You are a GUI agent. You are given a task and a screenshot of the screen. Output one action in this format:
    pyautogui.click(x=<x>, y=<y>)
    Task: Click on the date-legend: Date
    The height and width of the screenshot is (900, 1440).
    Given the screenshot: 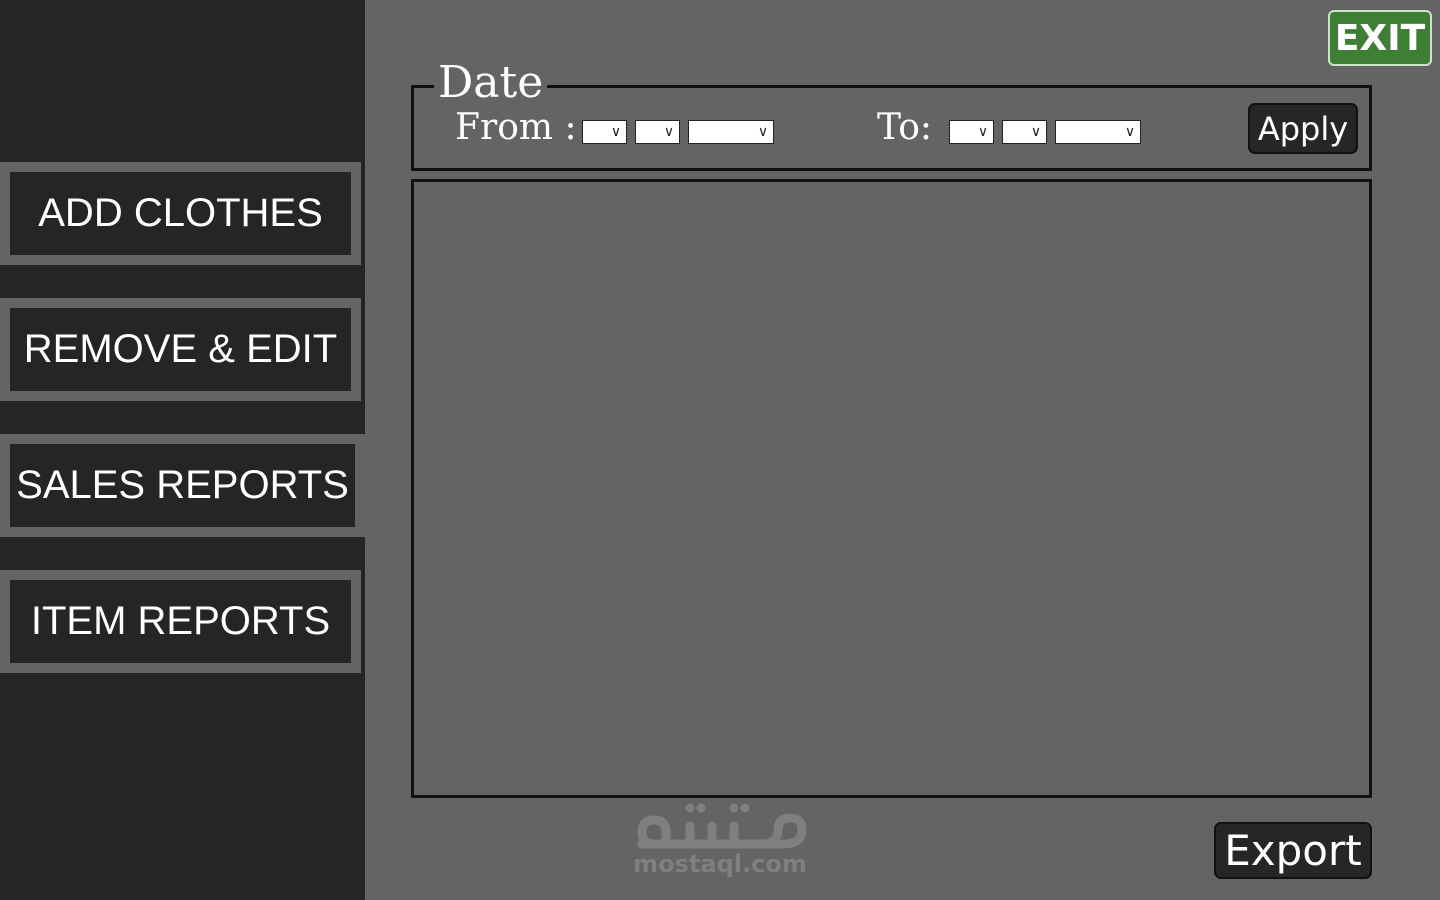 What is the action you would take?
    pyautogui.click(x=491, y=83)
    